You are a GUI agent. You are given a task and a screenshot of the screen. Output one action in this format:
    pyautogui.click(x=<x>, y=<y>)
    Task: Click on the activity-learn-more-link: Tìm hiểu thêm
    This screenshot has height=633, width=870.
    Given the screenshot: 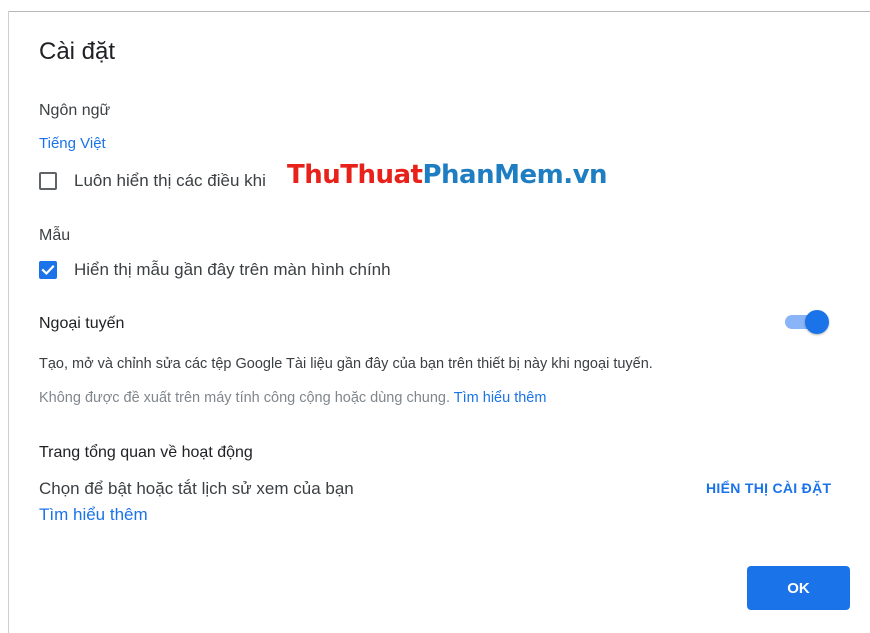 What is the action you would take?
    pyautogui.click(x=93, y=515)
    